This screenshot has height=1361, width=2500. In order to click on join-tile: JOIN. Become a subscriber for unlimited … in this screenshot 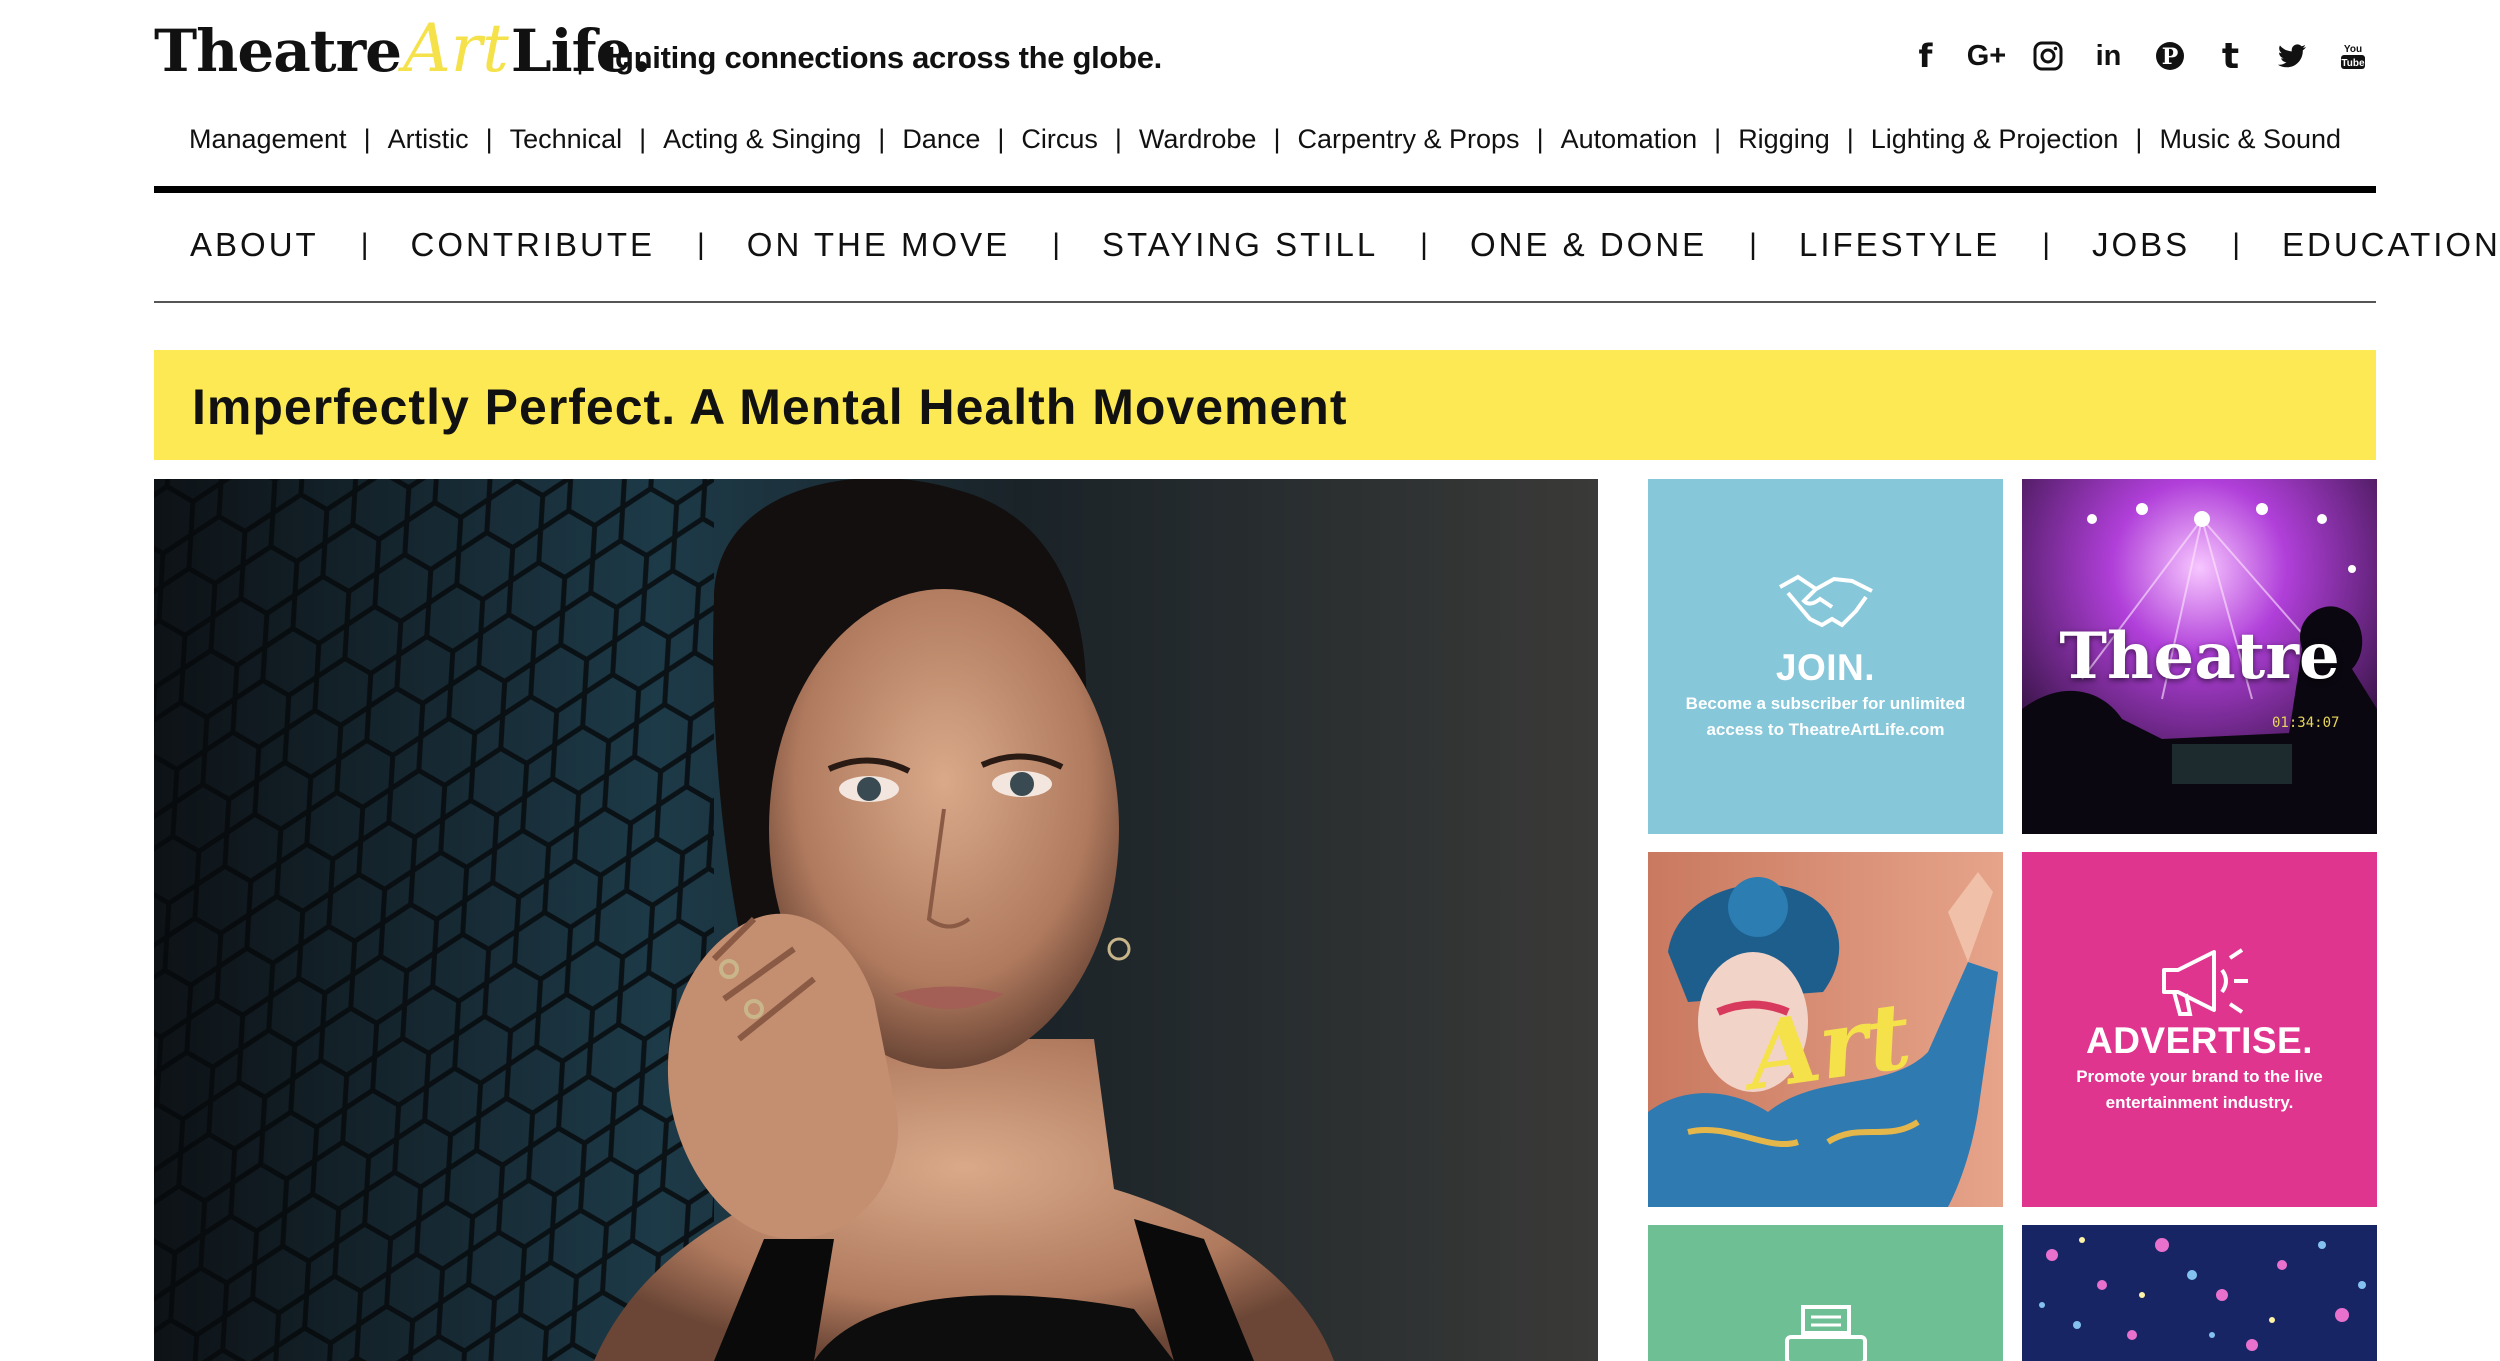, I will do `click(1825, 656)`.